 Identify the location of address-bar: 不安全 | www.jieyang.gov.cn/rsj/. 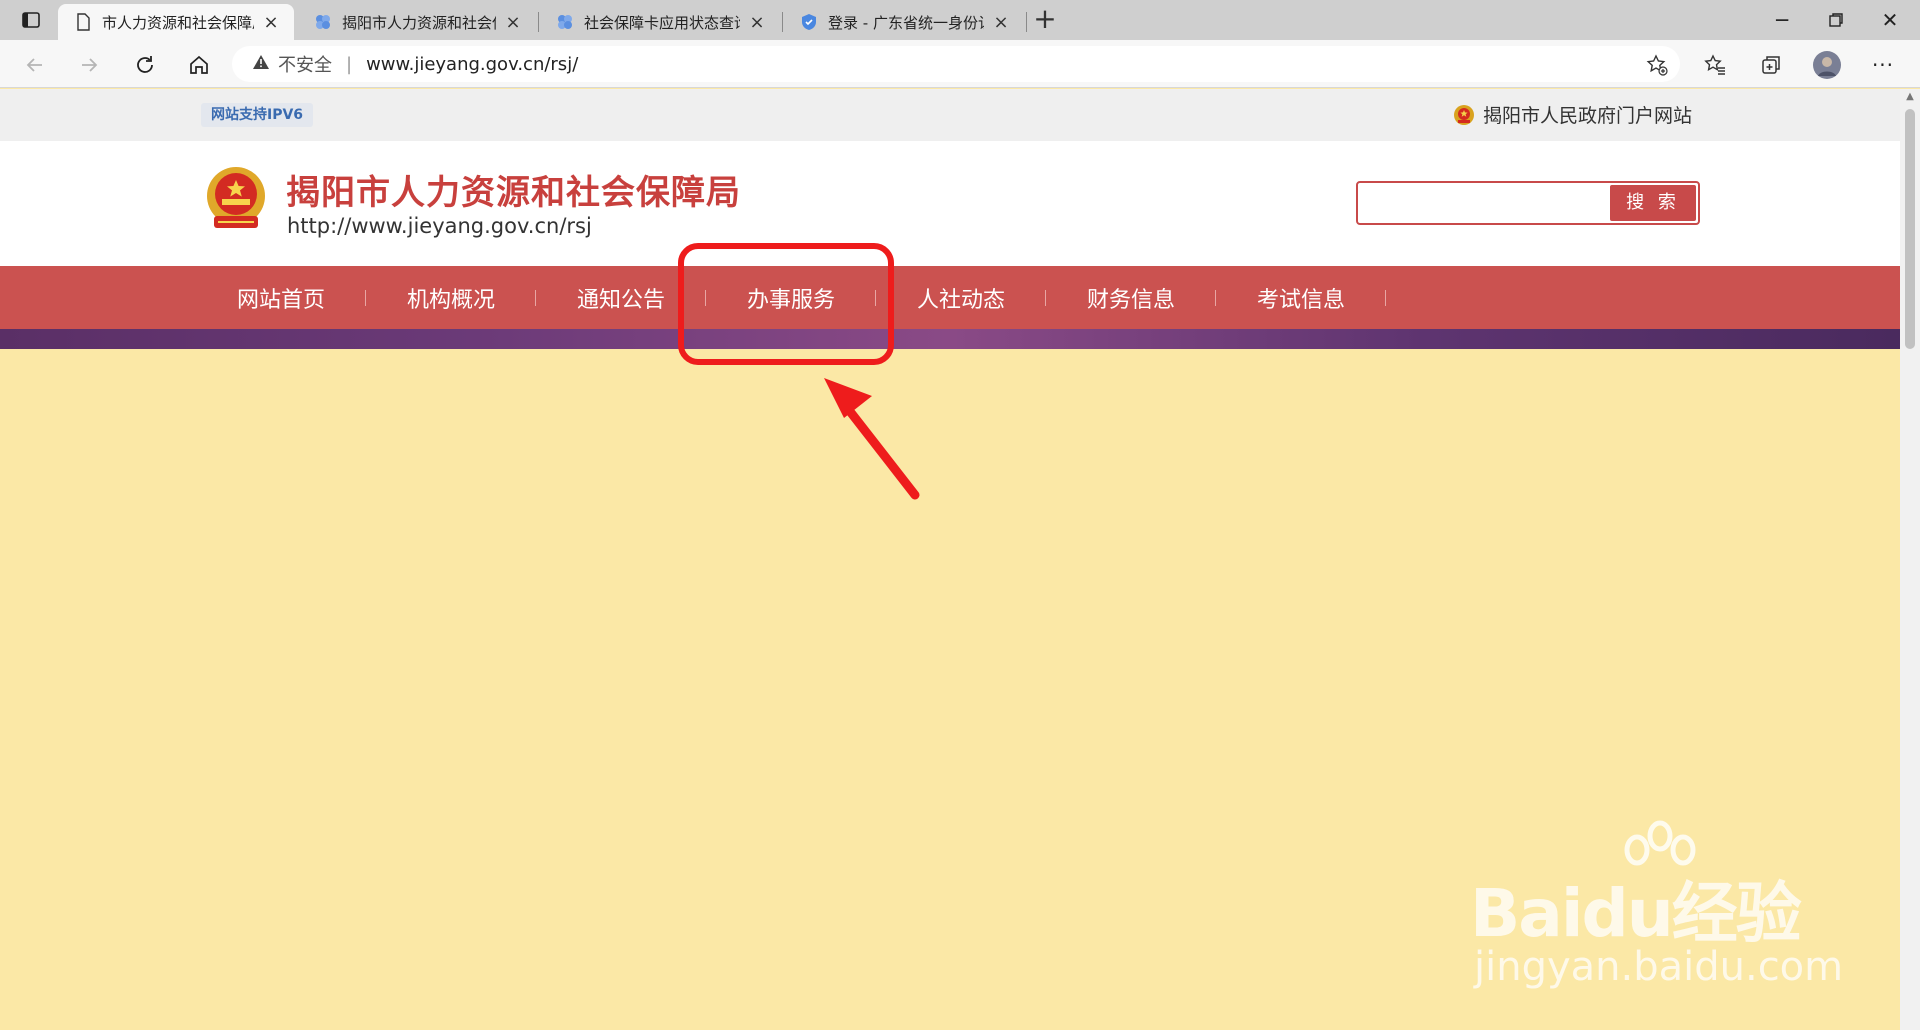
(956, 64).